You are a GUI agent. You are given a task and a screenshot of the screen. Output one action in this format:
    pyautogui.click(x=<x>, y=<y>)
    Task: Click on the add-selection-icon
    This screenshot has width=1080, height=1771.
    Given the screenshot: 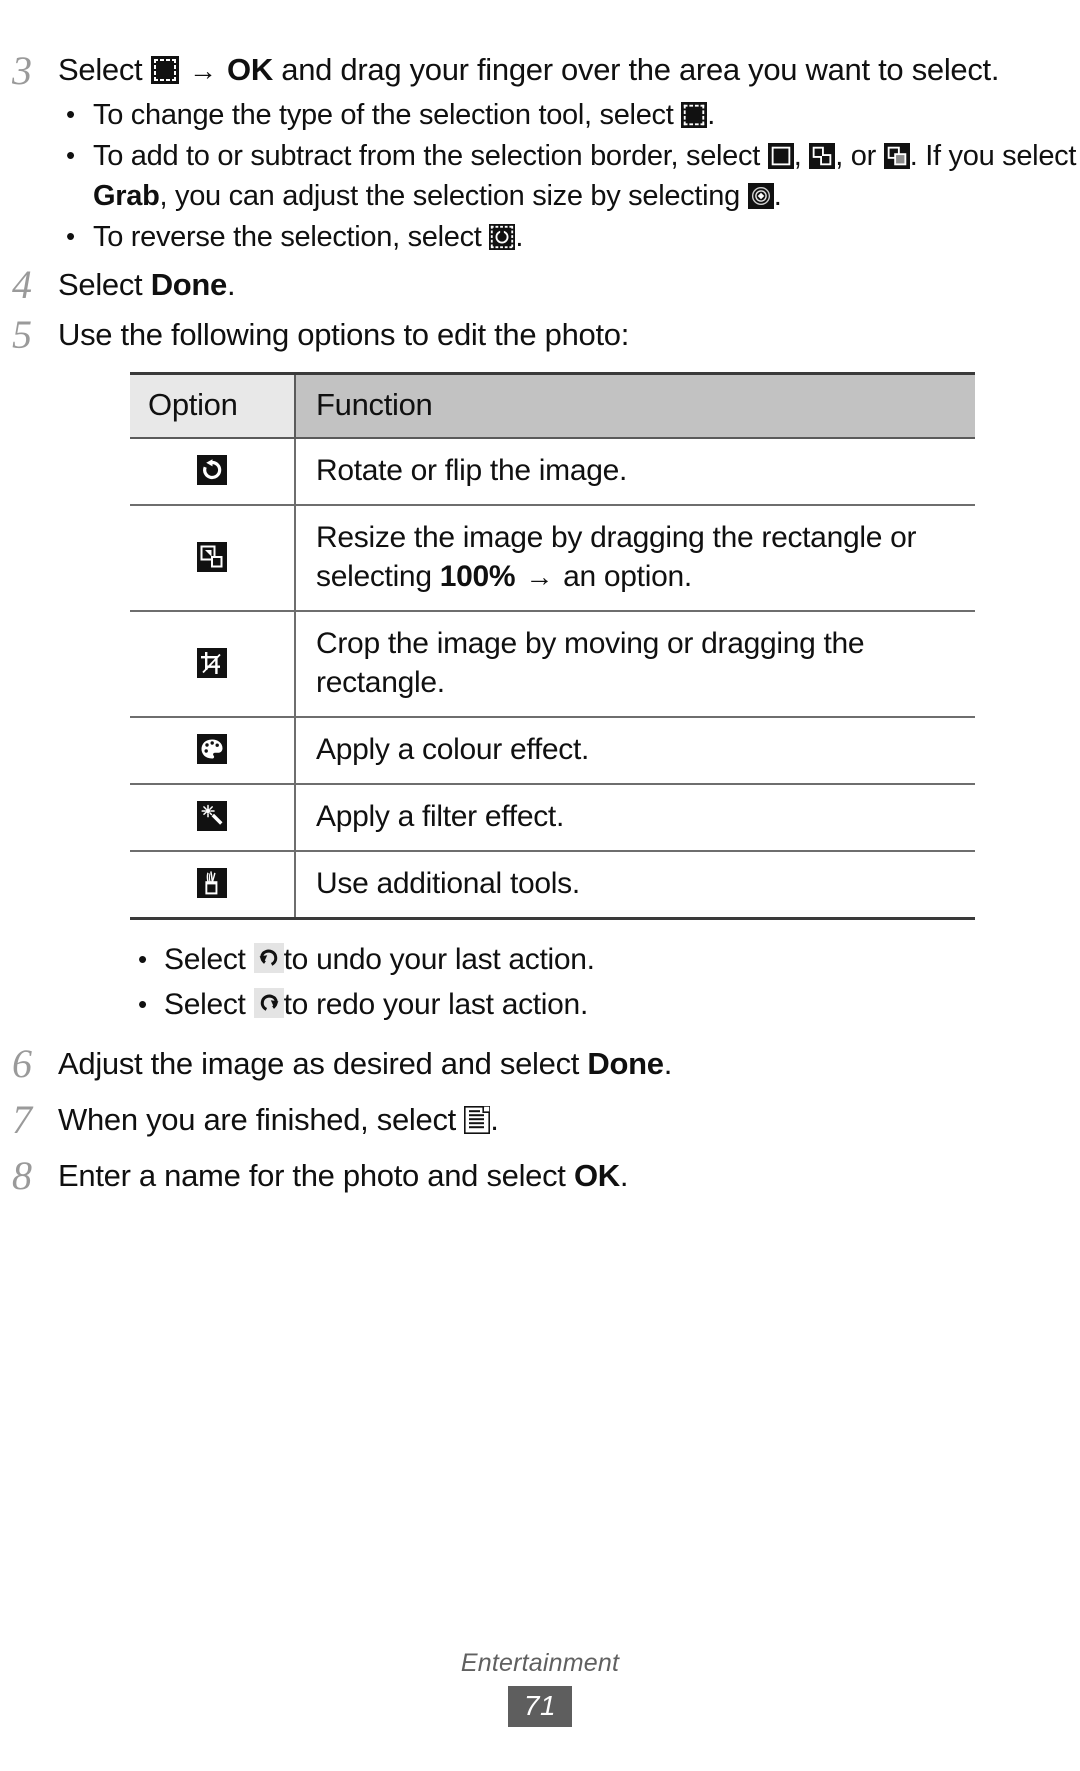 What is the action you would take?
    pyautogui.click(x=822, y=156)
    